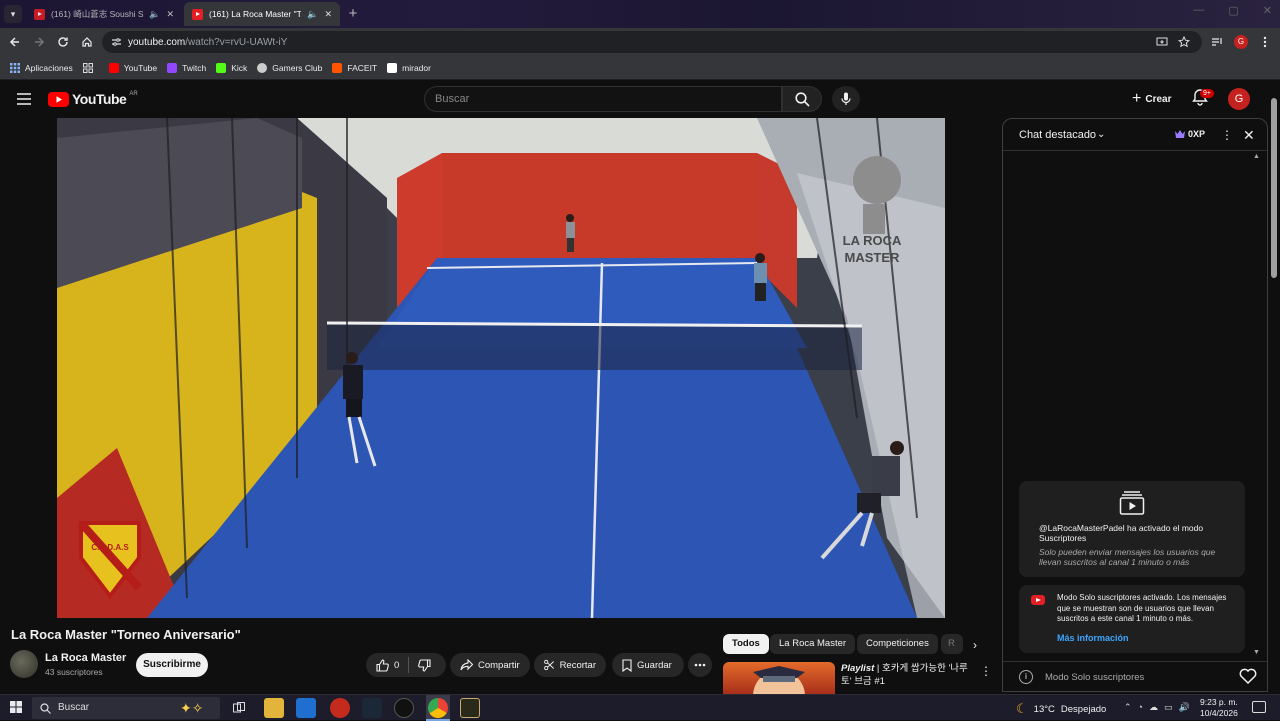 This screenshot has height=721, width=1280. I want to click on scroll-up-arrow: ▲, so click(1256, 156).